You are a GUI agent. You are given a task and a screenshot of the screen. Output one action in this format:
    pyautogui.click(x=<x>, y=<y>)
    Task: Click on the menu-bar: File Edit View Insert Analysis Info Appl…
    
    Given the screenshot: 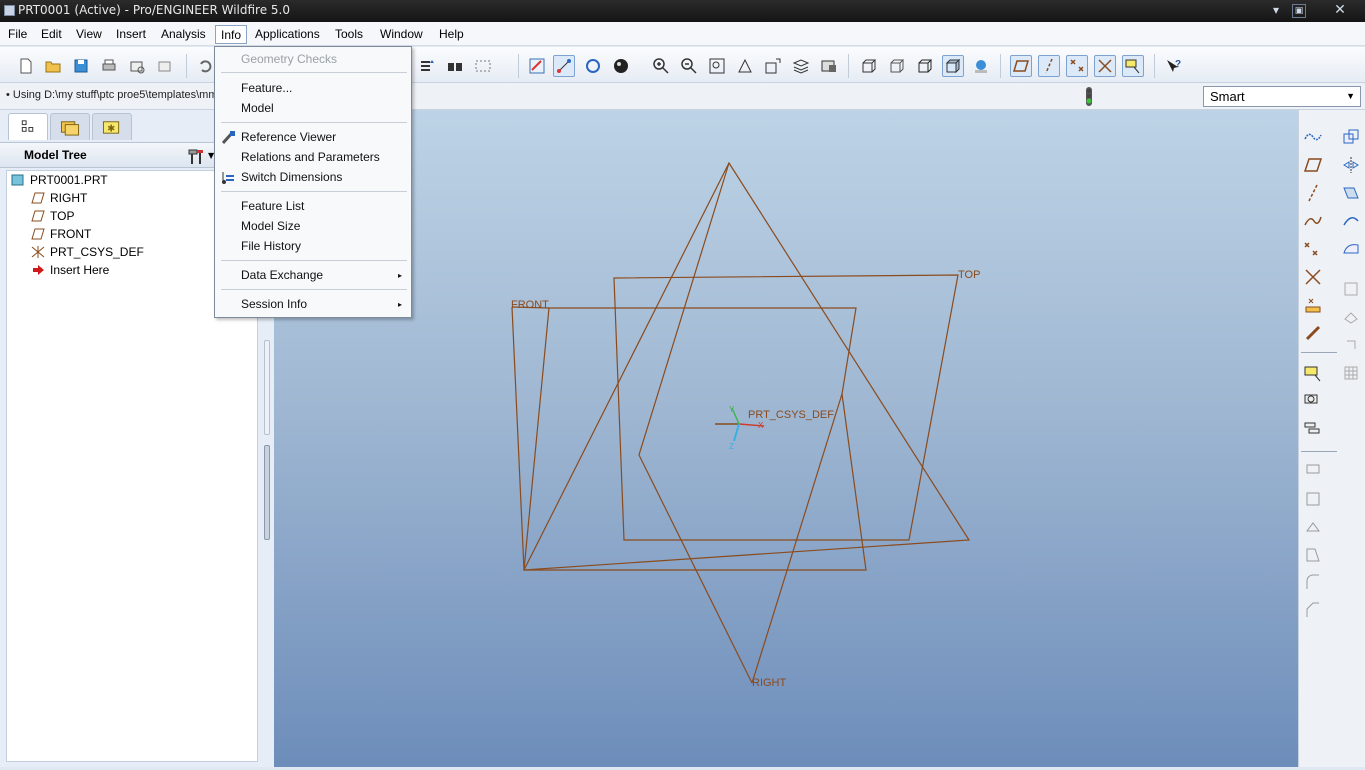 What is the action you would take?
    pyautogui.click(x=682, y=34)
    